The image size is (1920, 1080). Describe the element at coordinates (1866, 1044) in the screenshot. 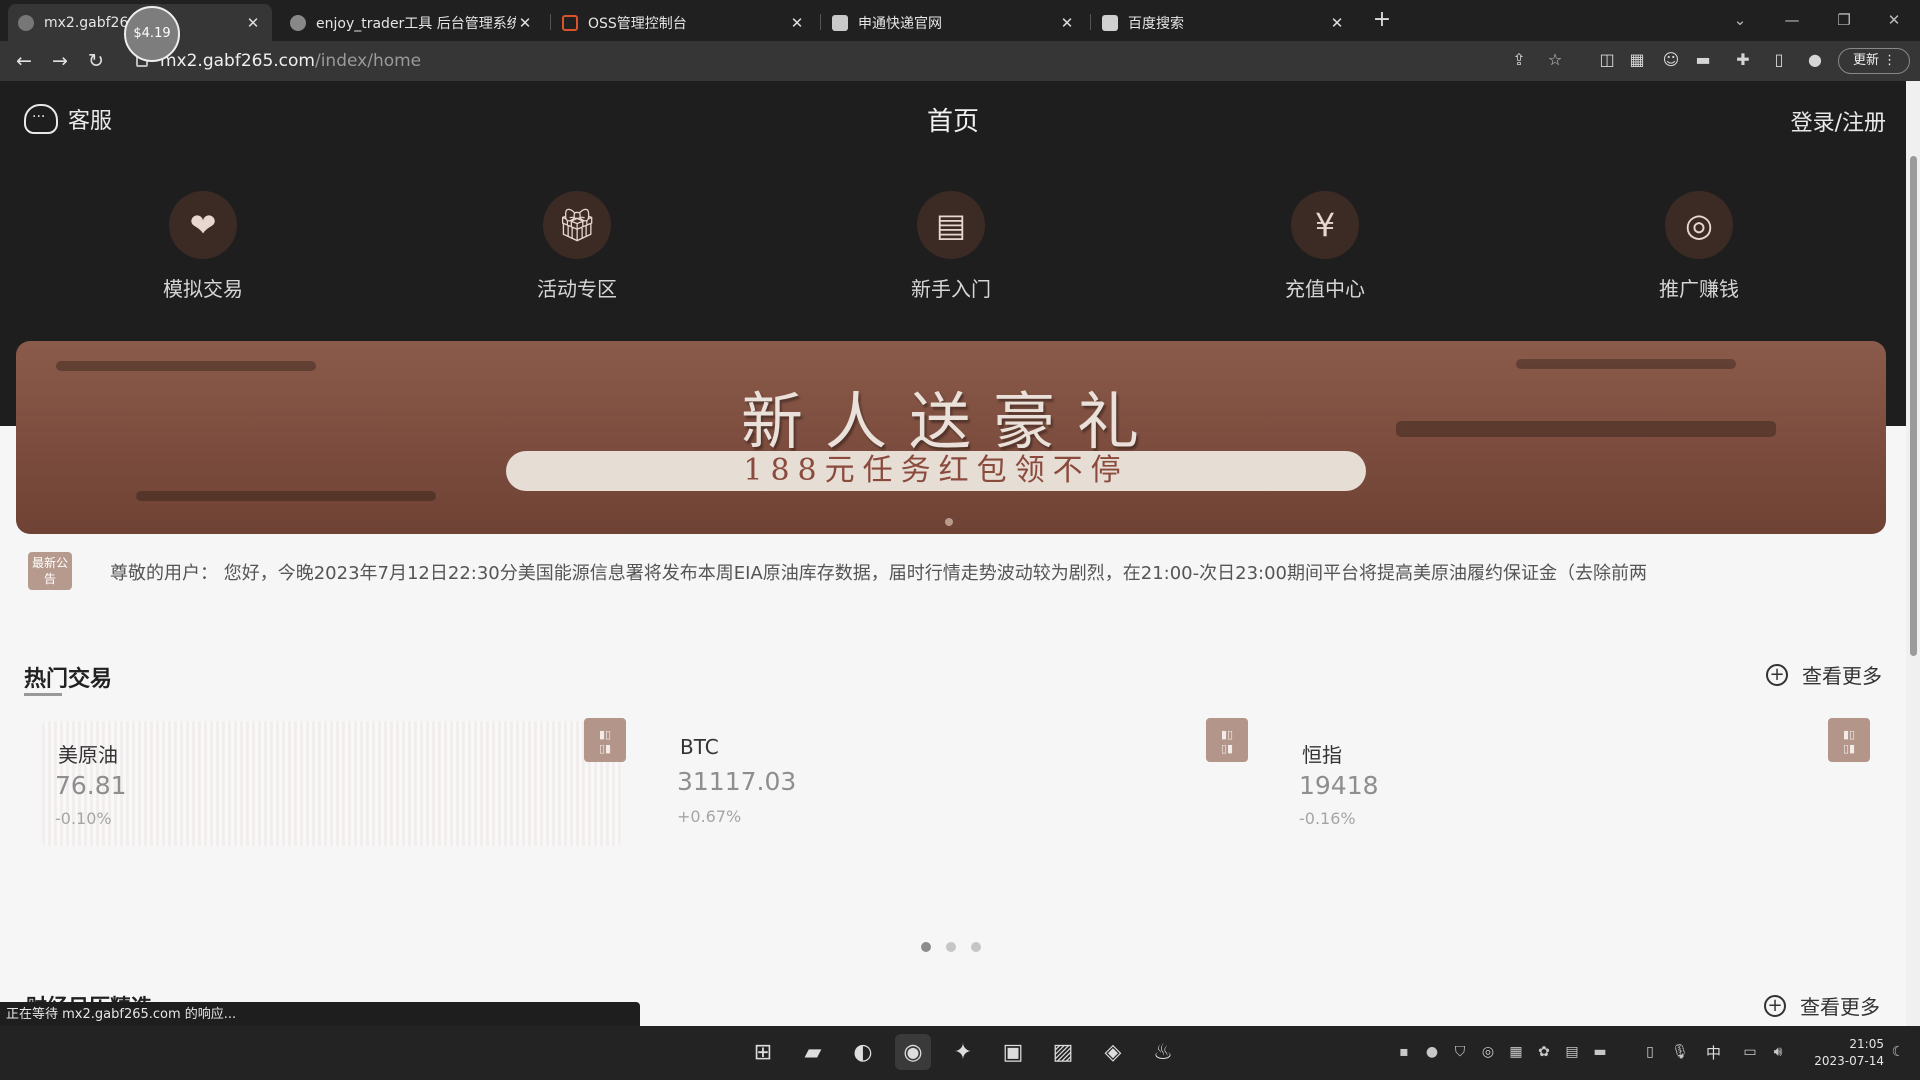

I see `clock-time: 21:05` at that location.